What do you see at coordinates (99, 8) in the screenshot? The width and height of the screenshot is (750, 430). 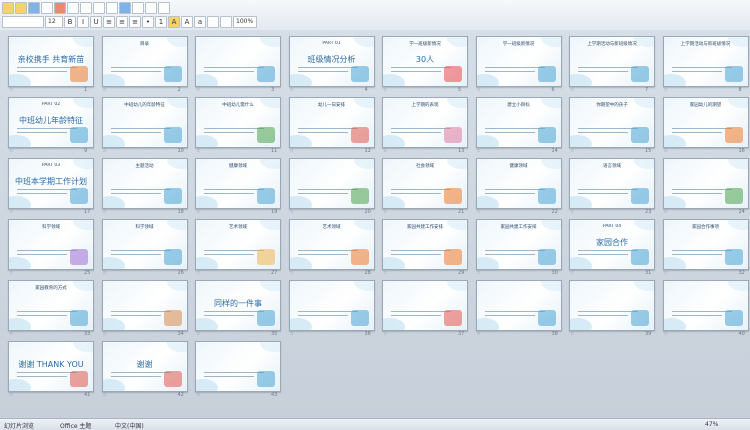 I see `copy-icon` at bounding box center [99, 8].